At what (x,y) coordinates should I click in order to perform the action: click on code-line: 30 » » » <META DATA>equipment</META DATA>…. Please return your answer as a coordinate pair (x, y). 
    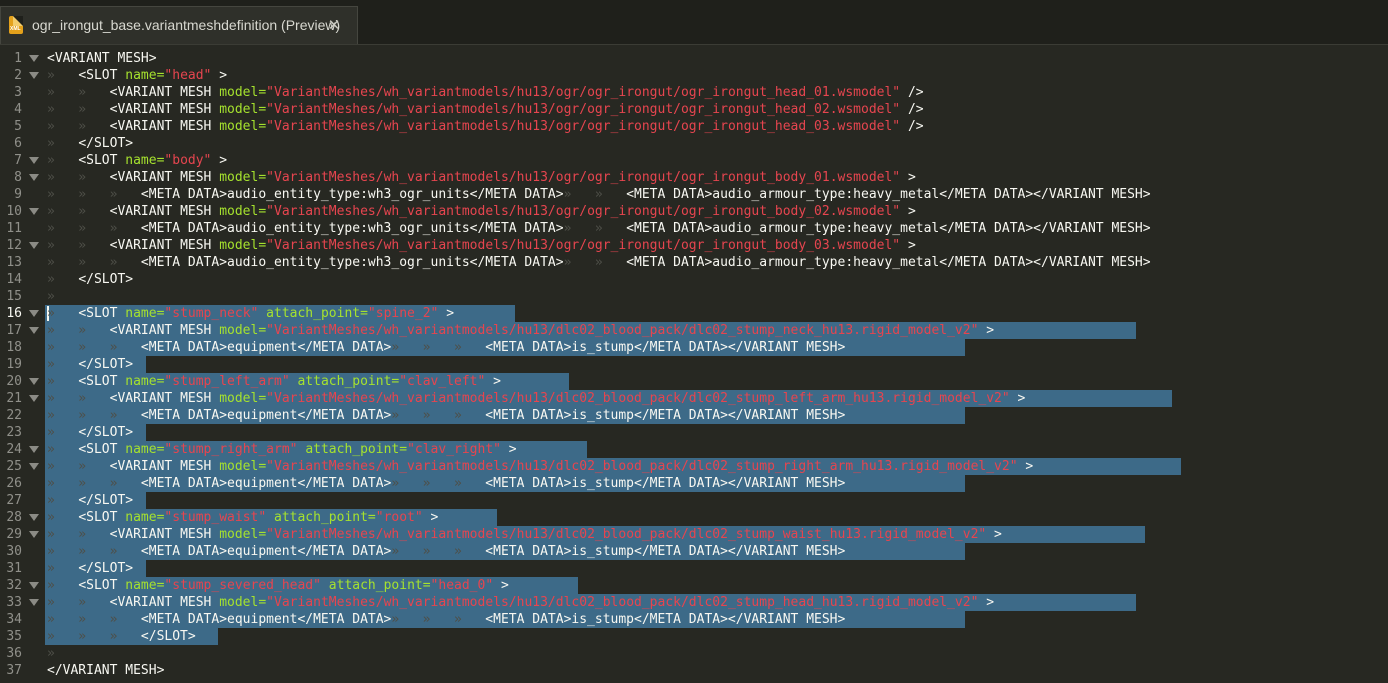
    Looking at the image, I should click on (694, 551).